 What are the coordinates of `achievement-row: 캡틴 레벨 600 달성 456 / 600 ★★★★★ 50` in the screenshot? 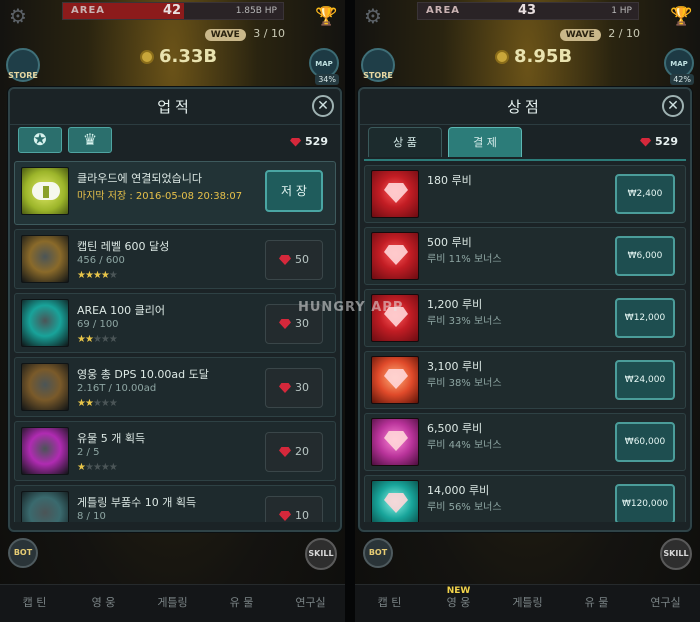 It's located at (175, 259).